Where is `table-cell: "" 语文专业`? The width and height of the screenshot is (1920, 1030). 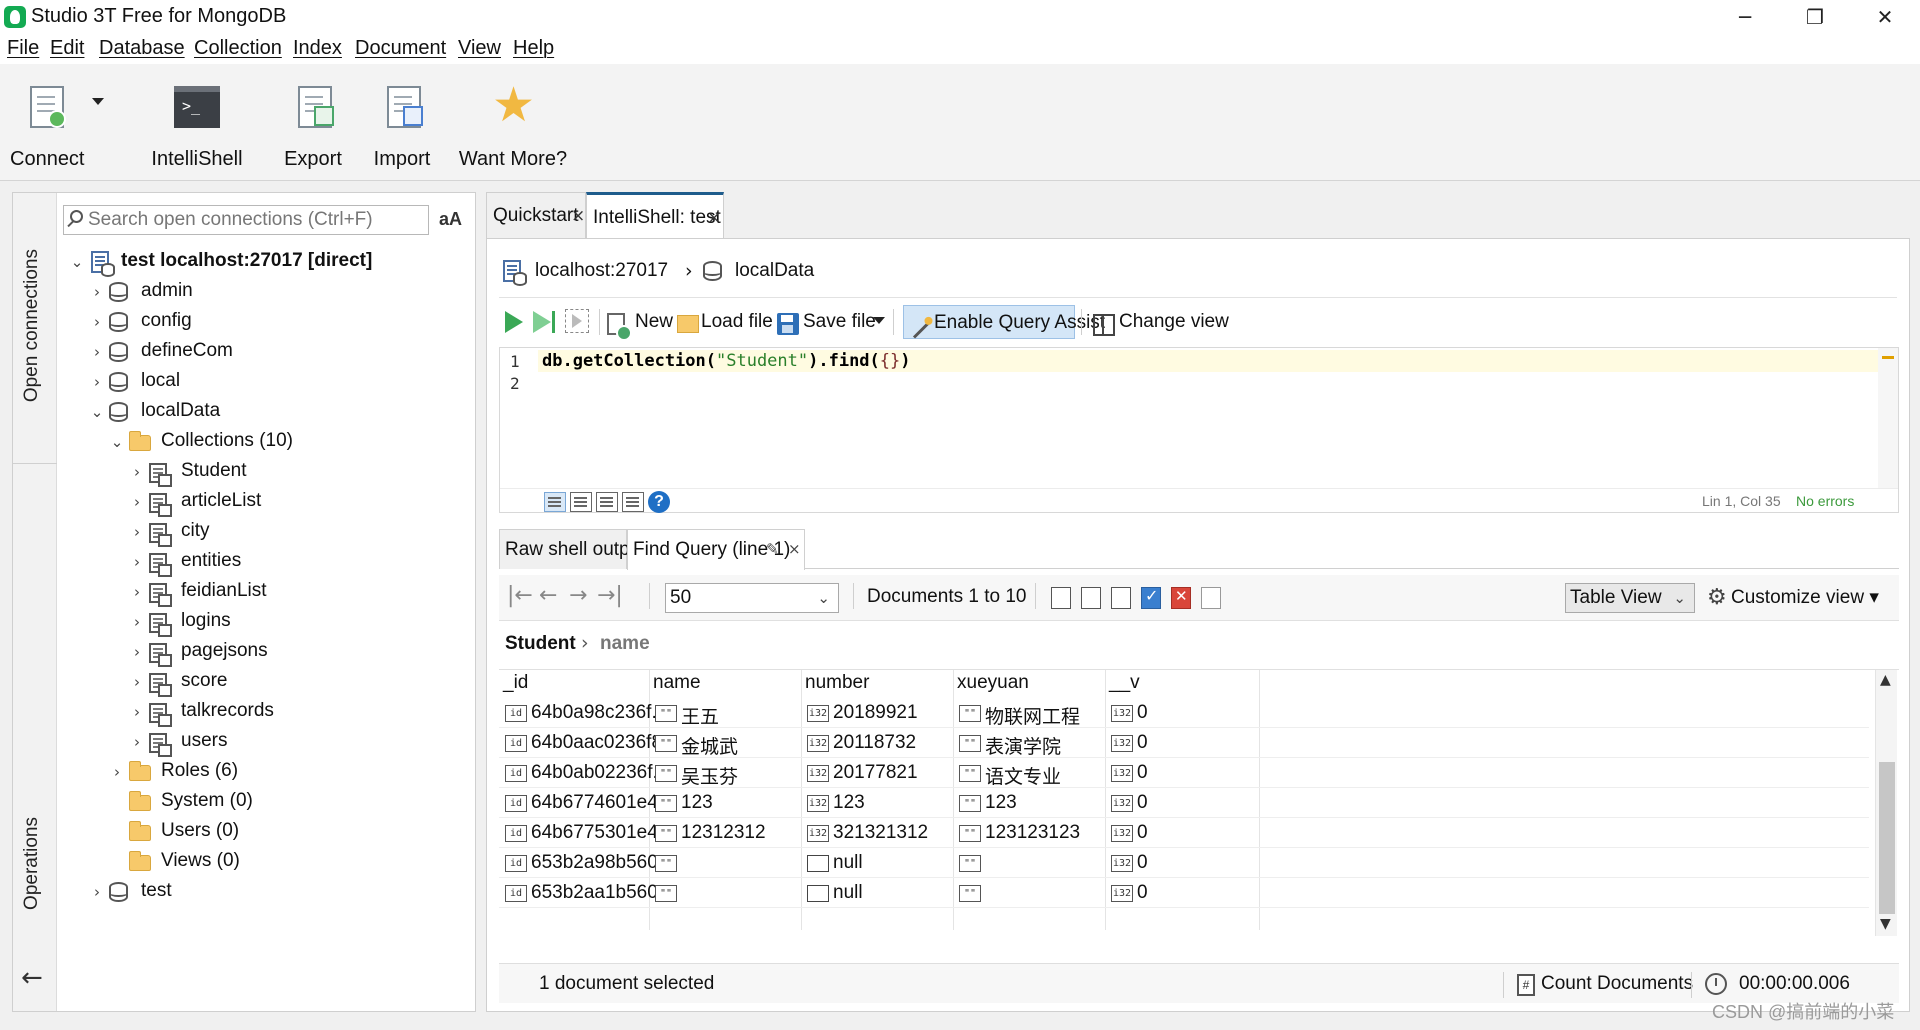
table-cell: "" 语文专业 is located at coordinates (1030, 773).